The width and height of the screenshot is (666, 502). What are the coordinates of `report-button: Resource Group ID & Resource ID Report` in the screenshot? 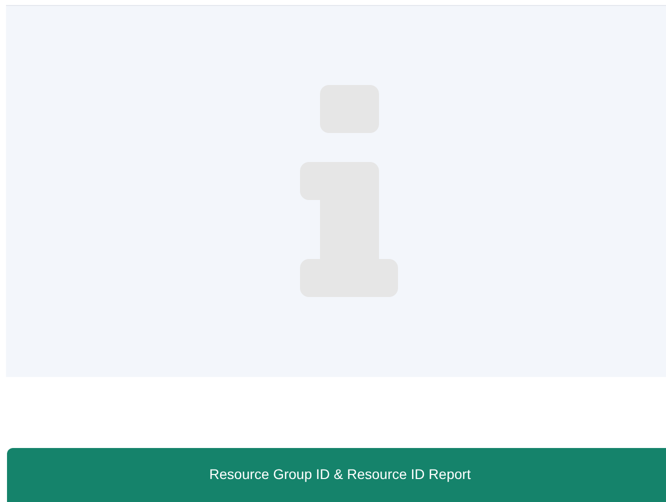 It's located at (336, 475).